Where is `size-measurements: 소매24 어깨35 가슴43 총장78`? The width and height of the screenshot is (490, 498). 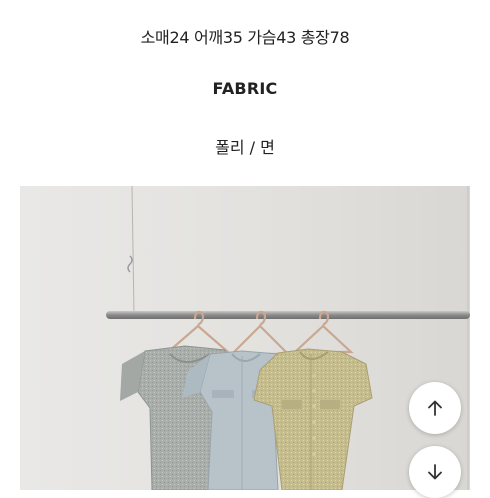 size-measurements: 소매24 어깨35 가슴43 총장78 is located at coordinates (245, 37).